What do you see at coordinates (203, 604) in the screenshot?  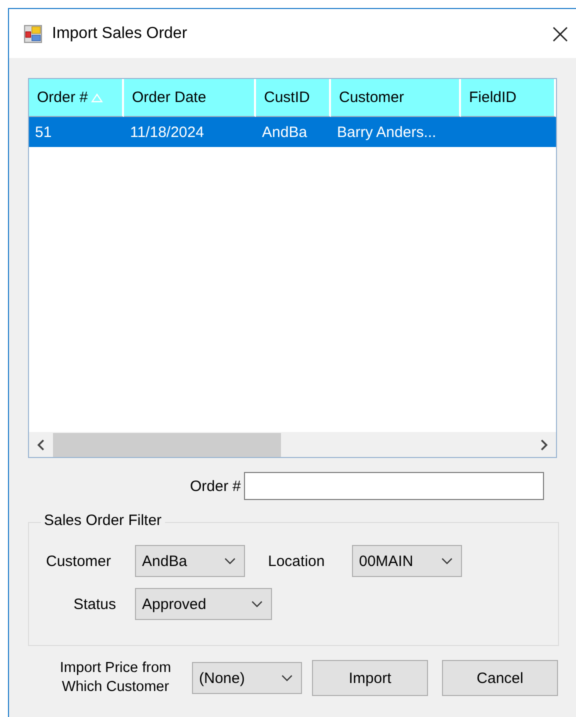 I see `dropdown: Approved` at bounding box center [203, 604].